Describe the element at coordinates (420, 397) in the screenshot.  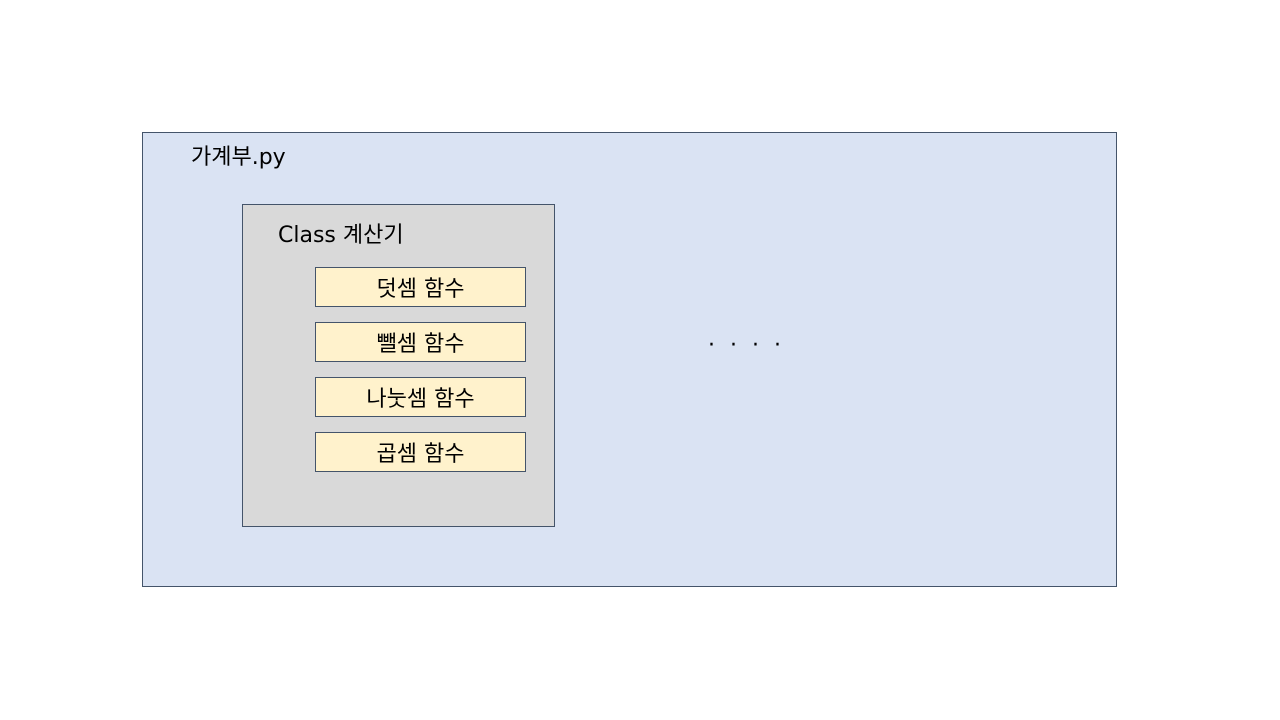
I see `function-divide: 나눗셈 함수` at that location.